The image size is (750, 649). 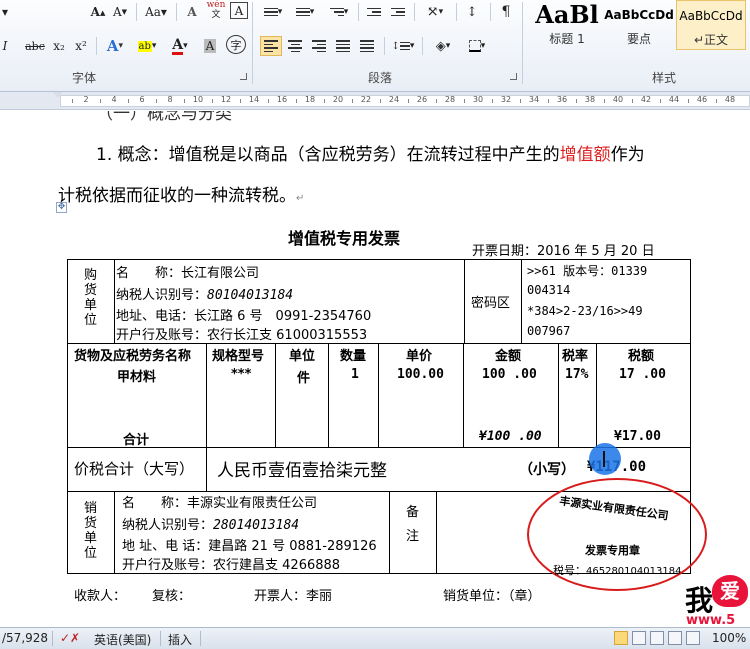 I want to click on italic-button-partial: I, so click(x=5, y=46).